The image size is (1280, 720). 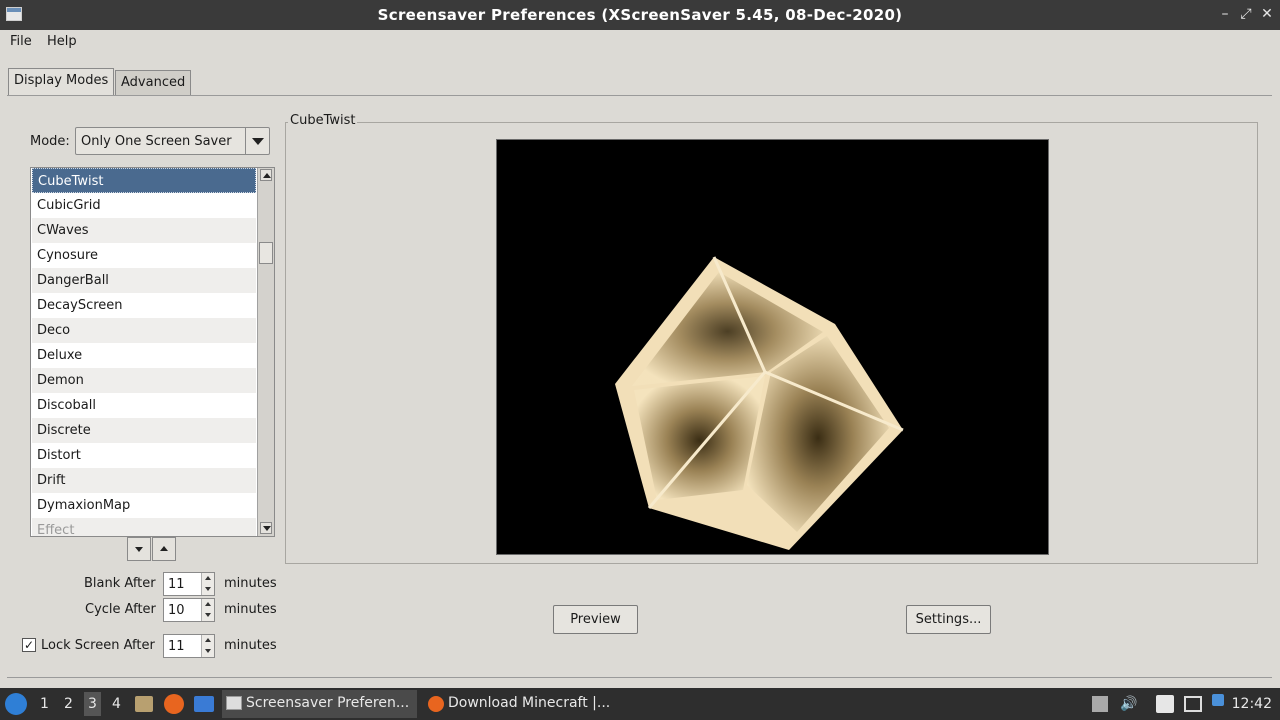 What do you see at coordinates (144, 704) in the screenshot?
I see `file-manager-icon` at bounding box center [144, 704].